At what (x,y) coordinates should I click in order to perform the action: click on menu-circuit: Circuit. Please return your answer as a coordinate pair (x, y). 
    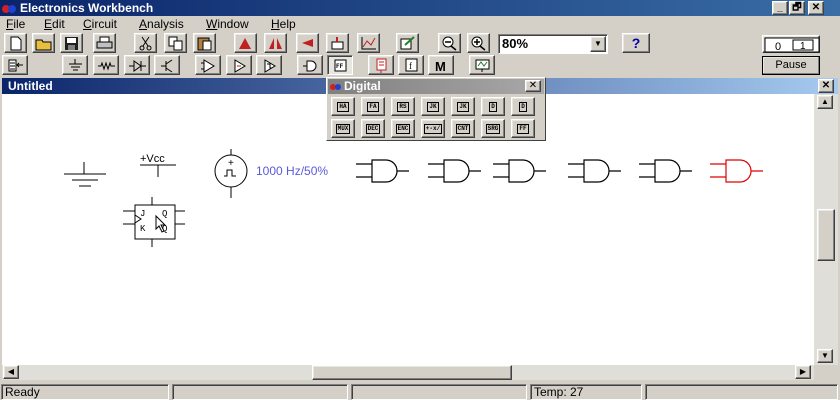
    Looking at the image, I should click on (100, 24).